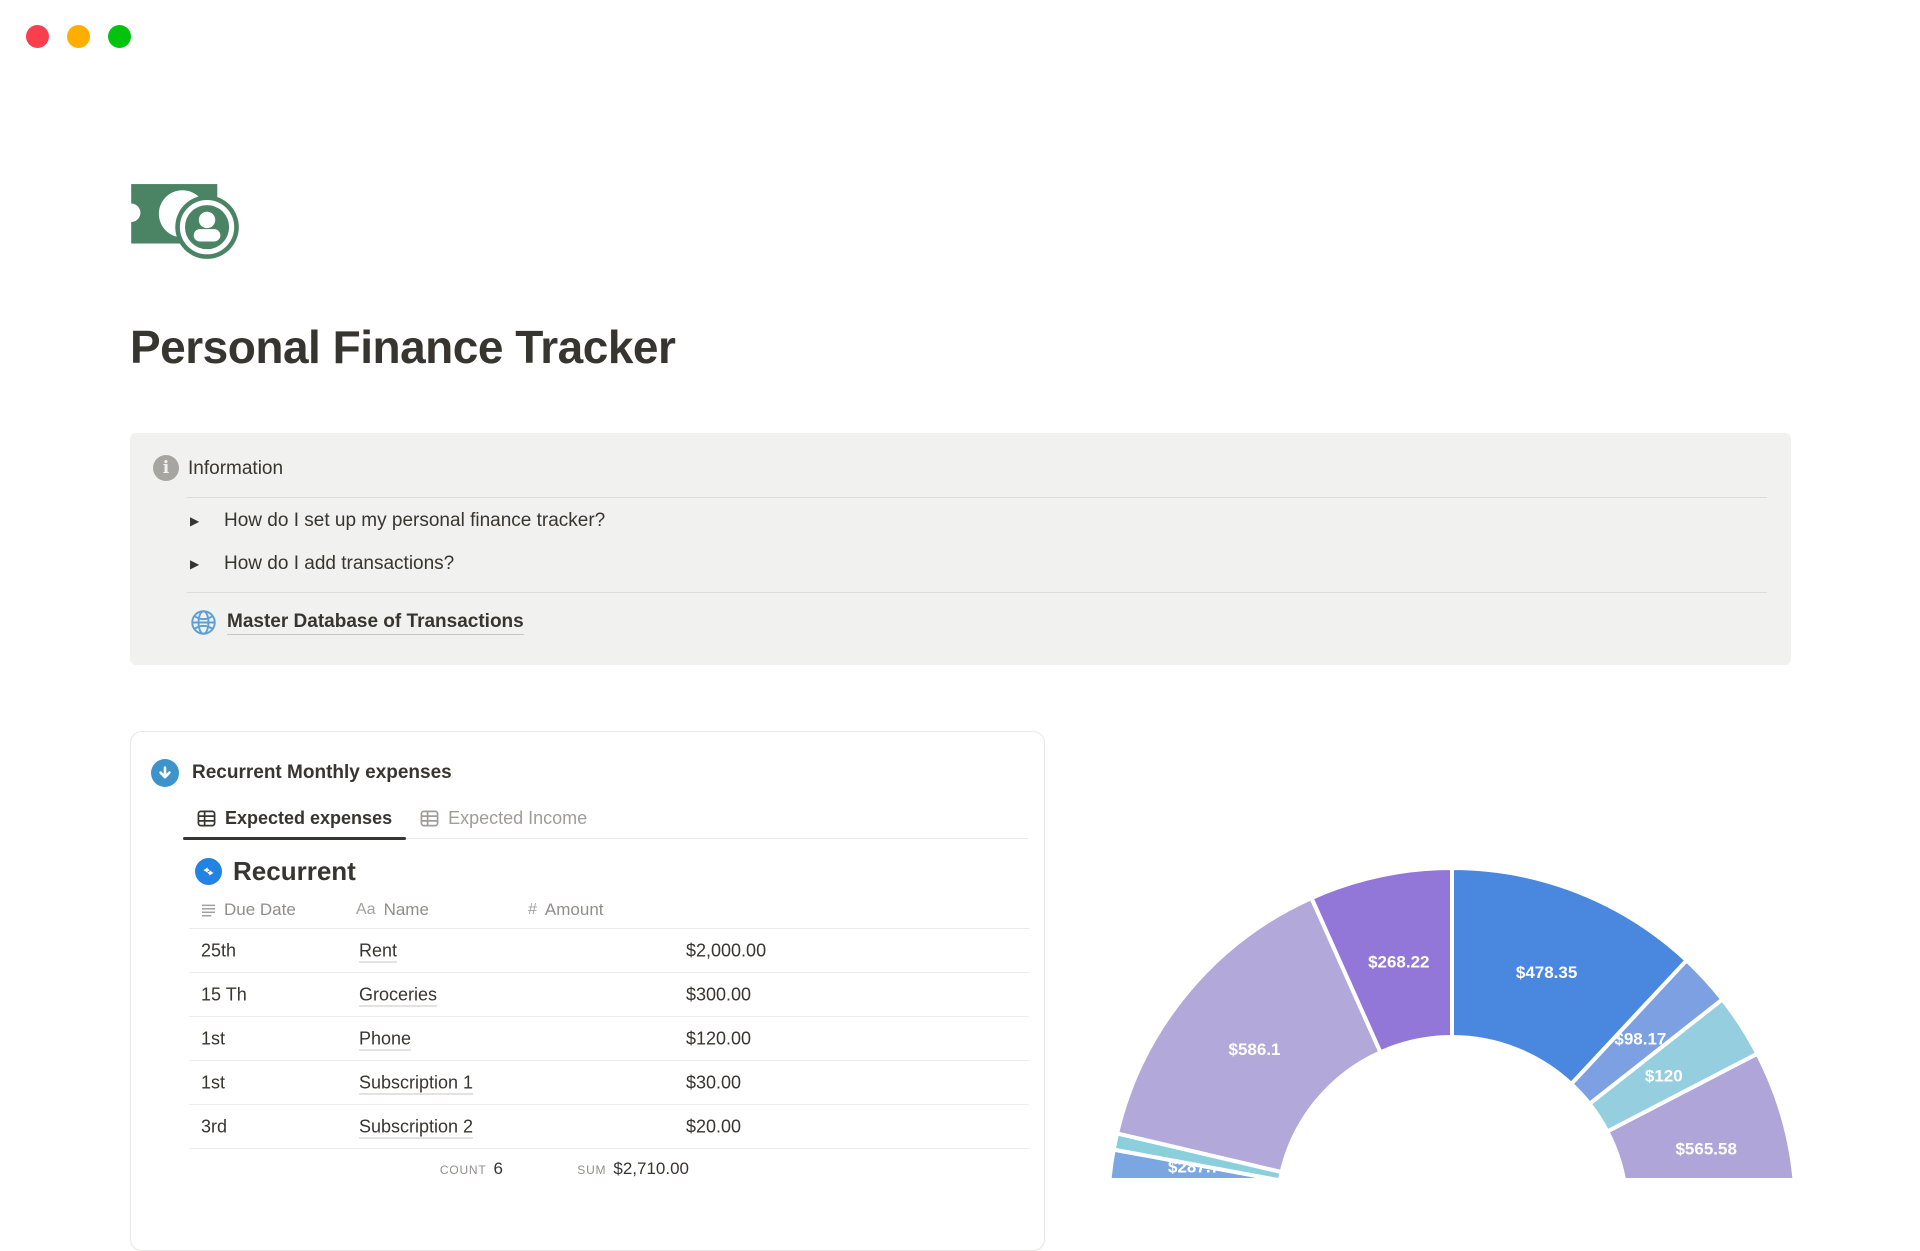  I want to click on minimize-window-button, so click(78, 36).